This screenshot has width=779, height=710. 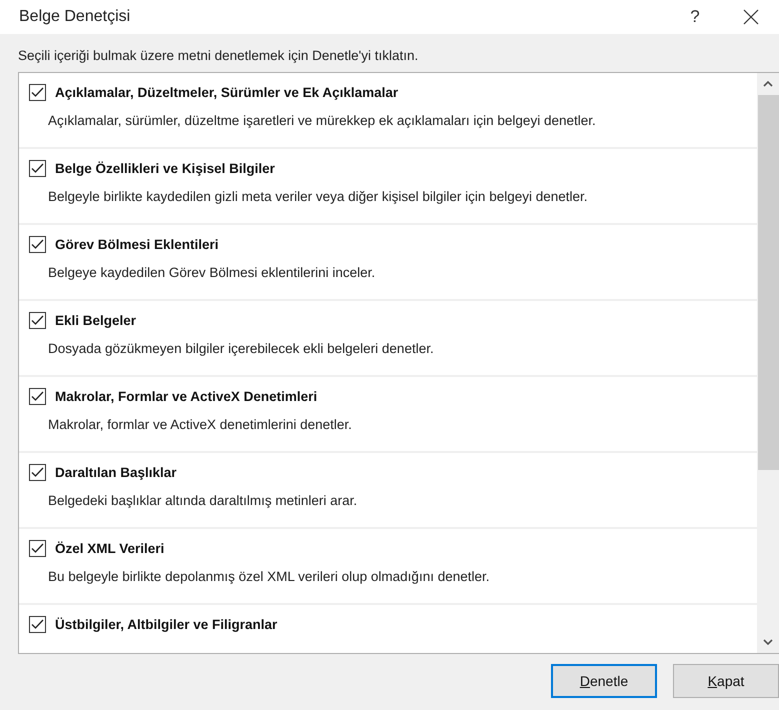 What do you see at coordinates (109, 548) in the screenshot?
I see `item-title: Özel XML Verileri` at bounding box center [109, 548].